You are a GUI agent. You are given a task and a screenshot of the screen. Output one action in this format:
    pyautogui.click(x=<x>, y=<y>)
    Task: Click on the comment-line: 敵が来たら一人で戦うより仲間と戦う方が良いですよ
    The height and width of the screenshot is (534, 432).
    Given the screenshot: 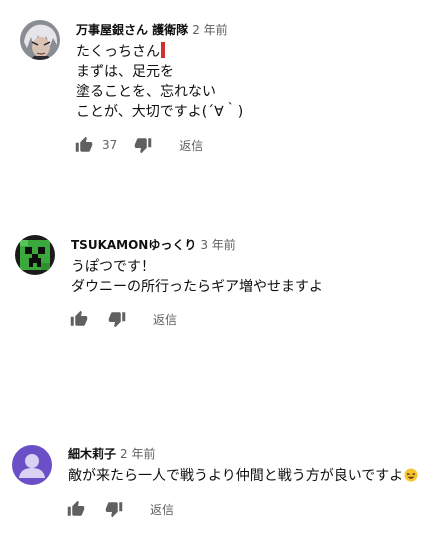 What is the action you would take?
    pyautogui.click(x=243, y=476)
    